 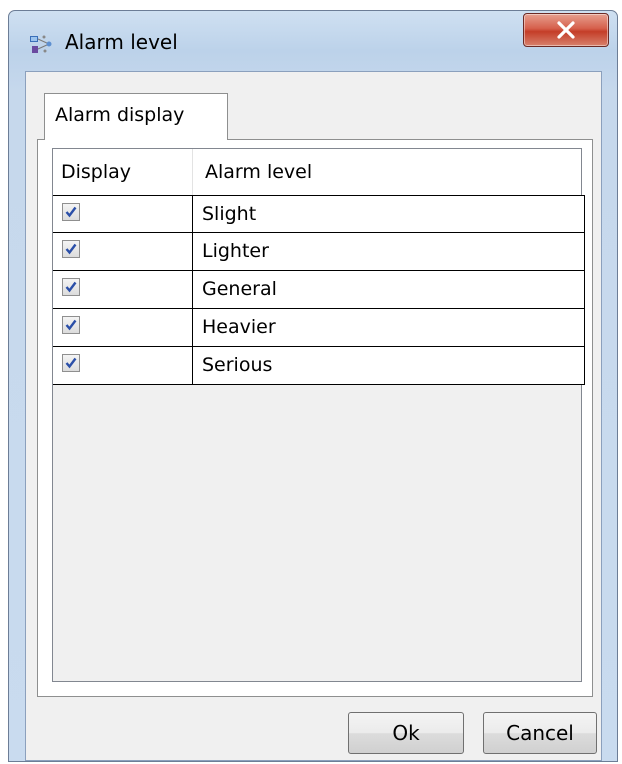 I want to click on close-icon, so click(x=566, y=30).